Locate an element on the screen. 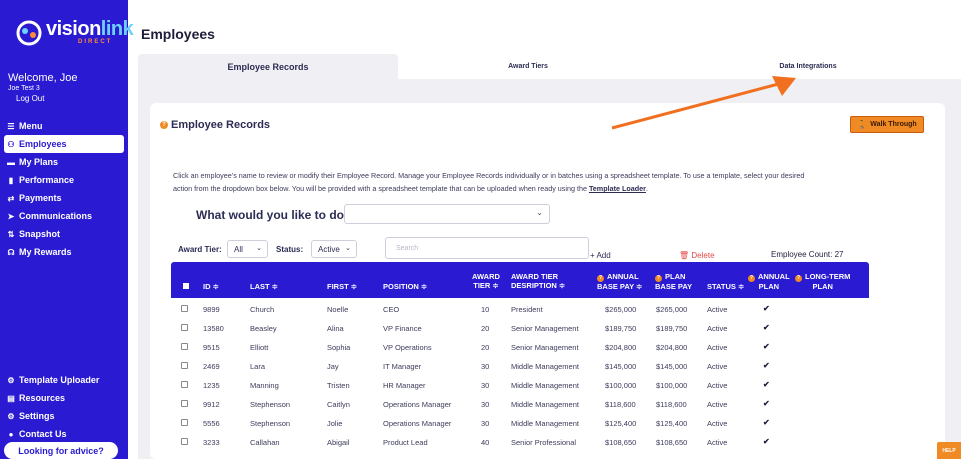  sidebar-item-template-uploader: ⚙ Template Uploader is located at coordinates (64, 380).